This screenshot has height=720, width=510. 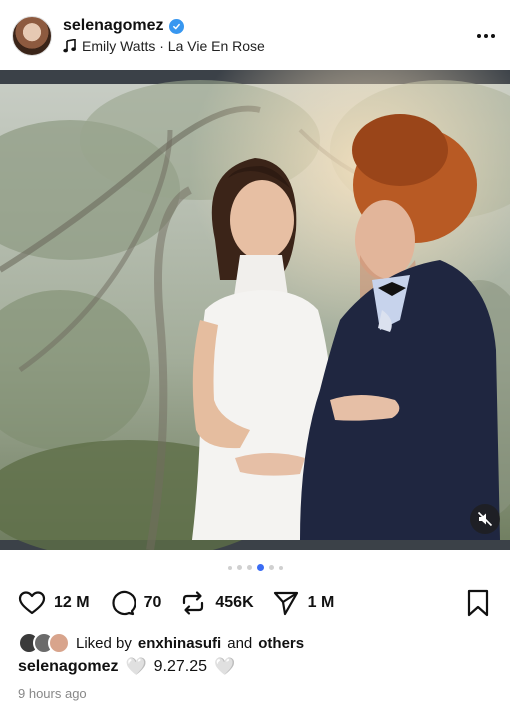 What do you see at coordinates (259, 603) in the screenshot?
I see `action-bar: 12 M 70 456K 1 M` at bounding box center [259, 603].